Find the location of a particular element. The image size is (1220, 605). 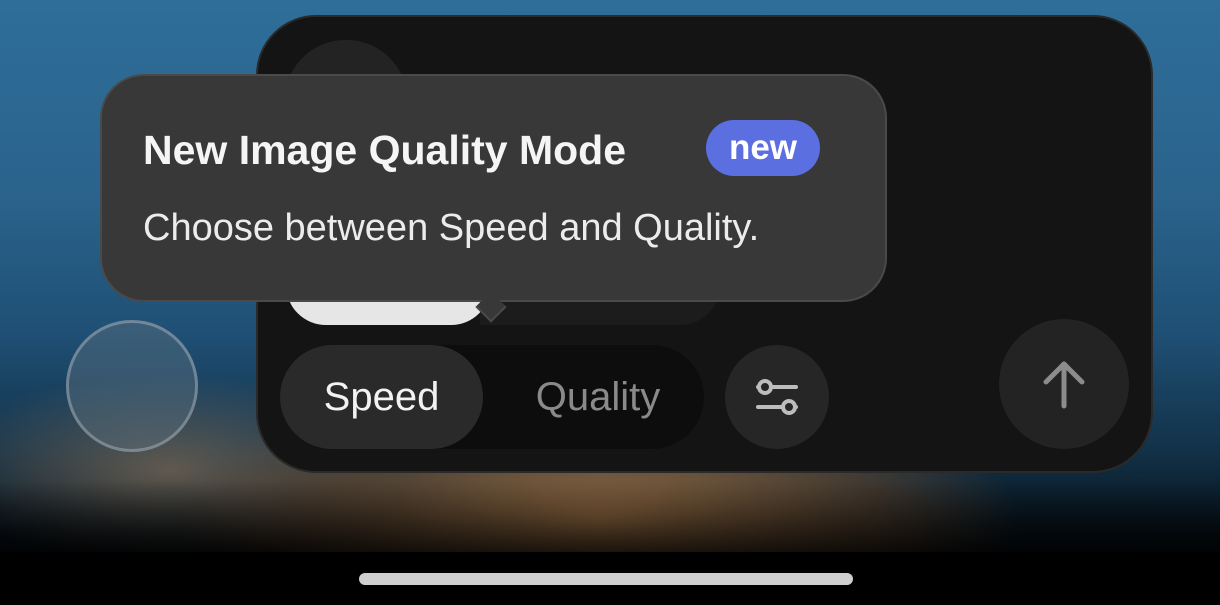

background-fade is located at coordinates (610, 520).